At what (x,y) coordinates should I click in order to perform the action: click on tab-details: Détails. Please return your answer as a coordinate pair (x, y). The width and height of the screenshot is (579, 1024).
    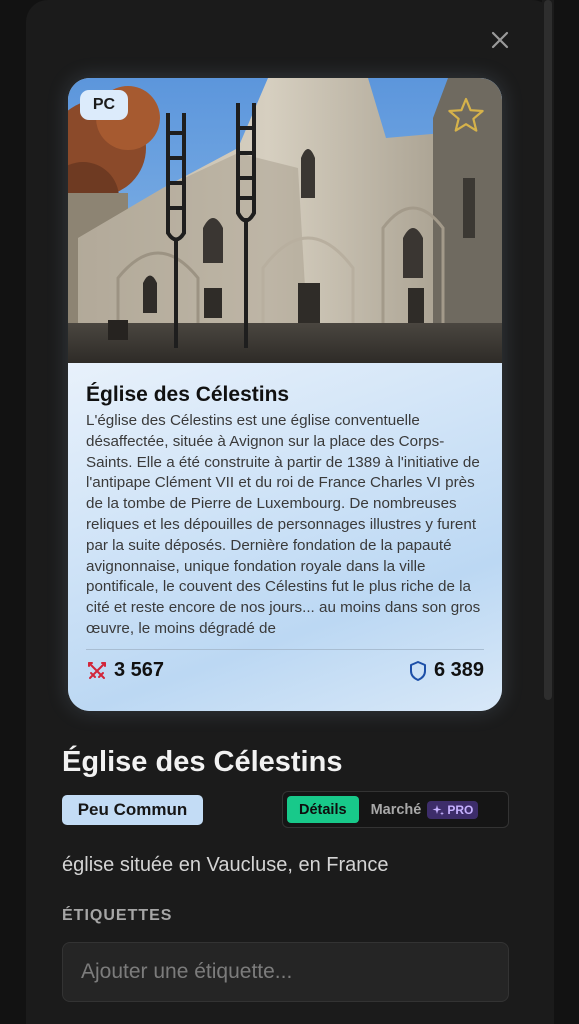
    Looking at the image, I should click on (323, 809).